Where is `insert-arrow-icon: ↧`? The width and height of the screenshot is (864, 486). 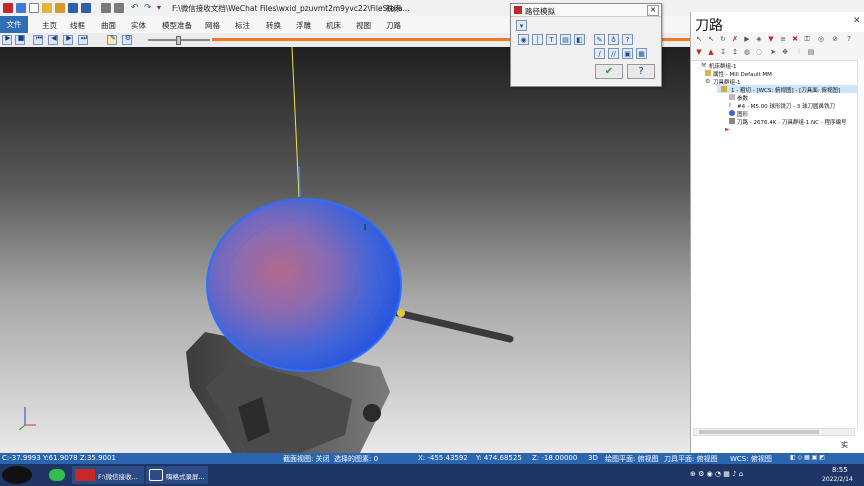 insert-arrow-icon: ↧ is located at coordinates (723, 52).